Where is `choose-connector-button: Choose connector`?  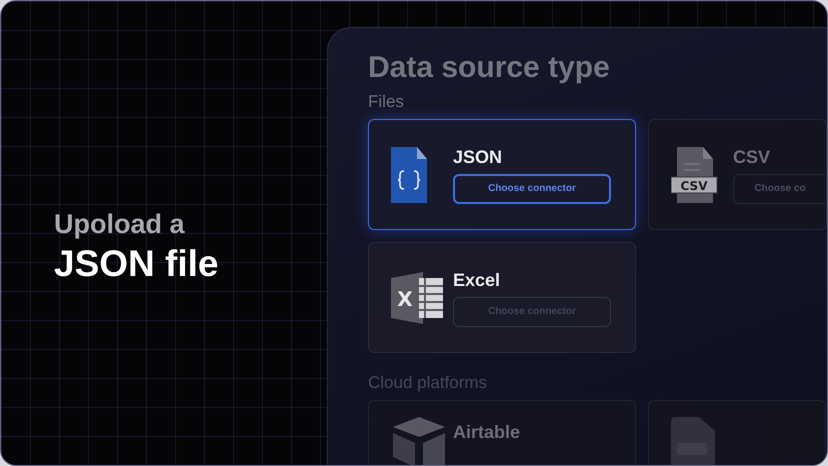 choose-connector-button: Choose connector is located at coordinates (532, 189).